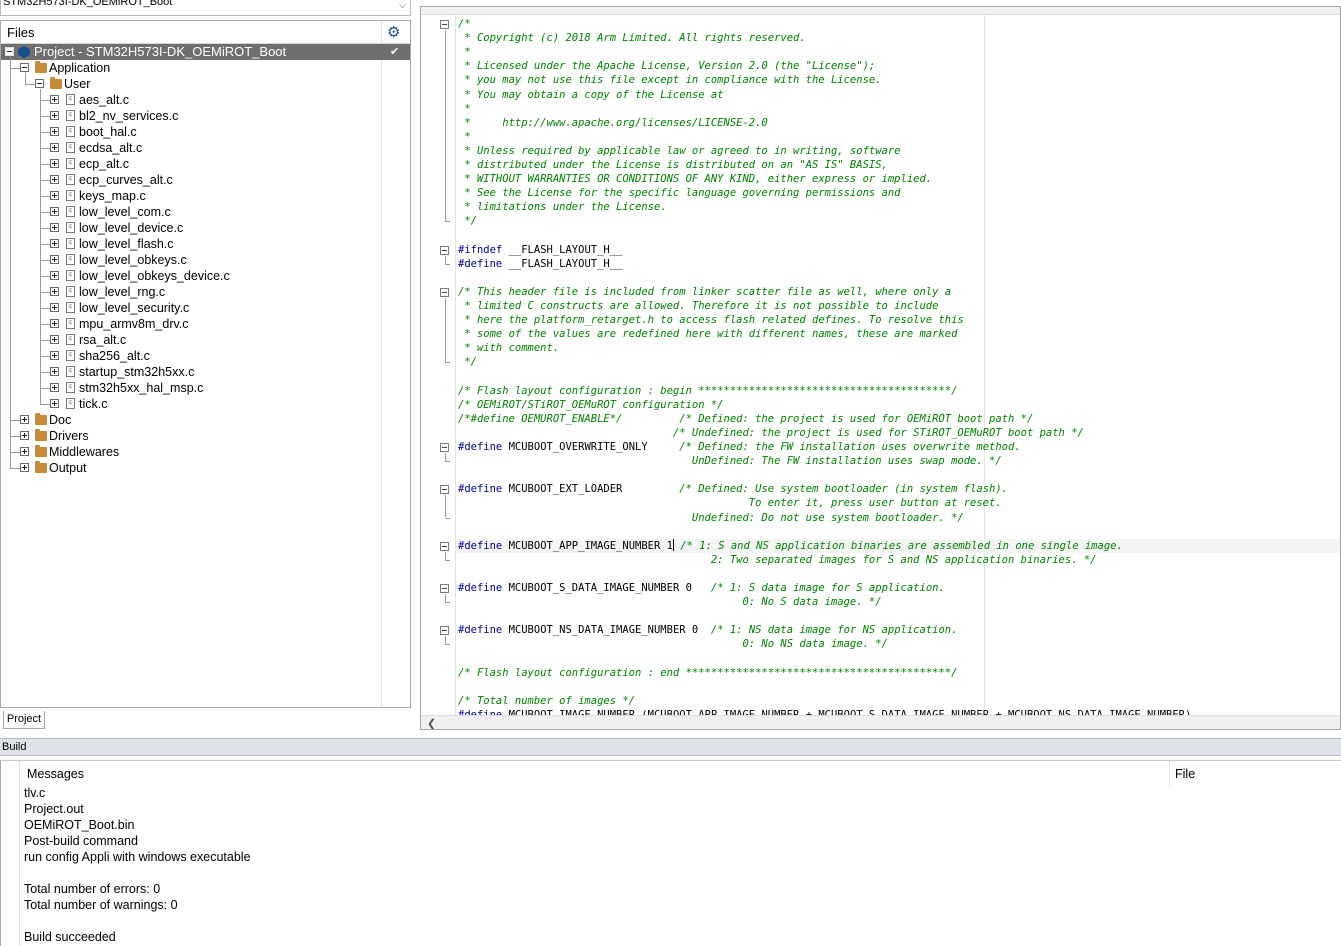 This screenshot has height=946, width=1341. What do you see at coordinates (205, 340) in the screenshot?
I see `tree-item-file: c rsa_alt.c` at bounding box center [205, 340].